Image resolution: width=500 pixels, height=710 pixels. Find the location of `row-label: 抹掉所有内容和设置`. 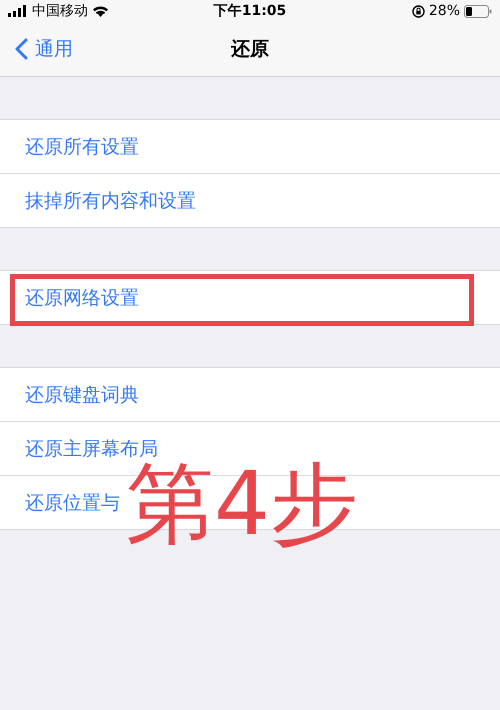

row-label: 抹掉所有内容和设置 is located at coordinates (110, 201).